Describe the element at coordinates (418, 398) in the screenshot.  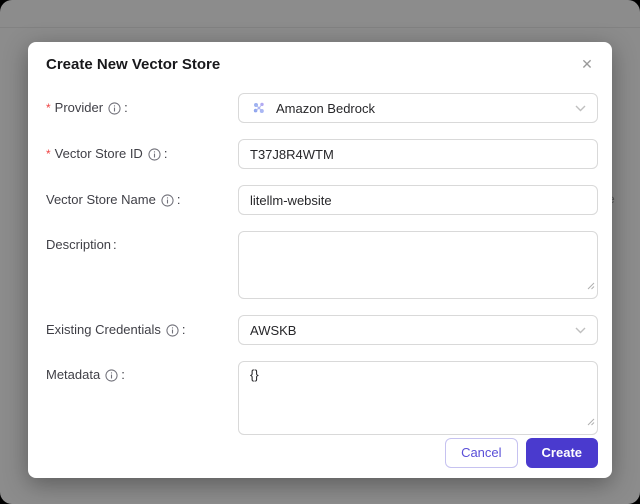
I see `metadata-textarea: {}` at that location.